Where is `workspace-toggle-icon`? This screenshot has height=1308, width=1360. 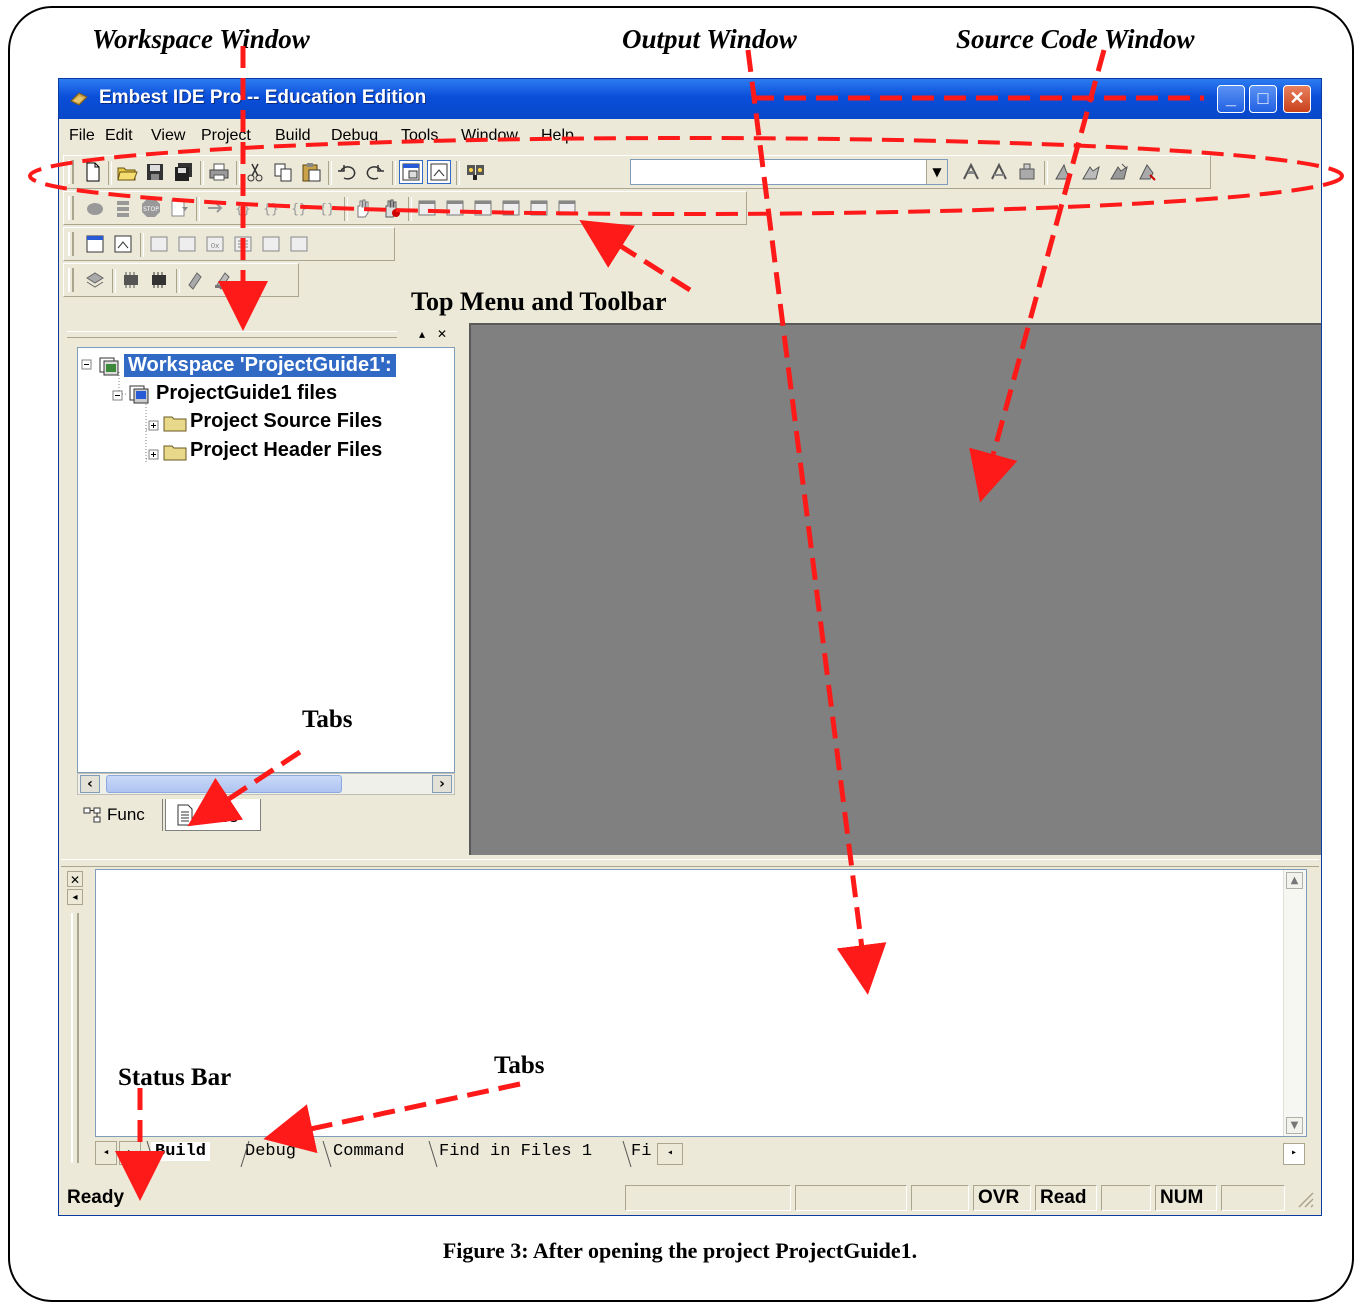 workspace-toggle-icon is located at coordinates (411, 172).